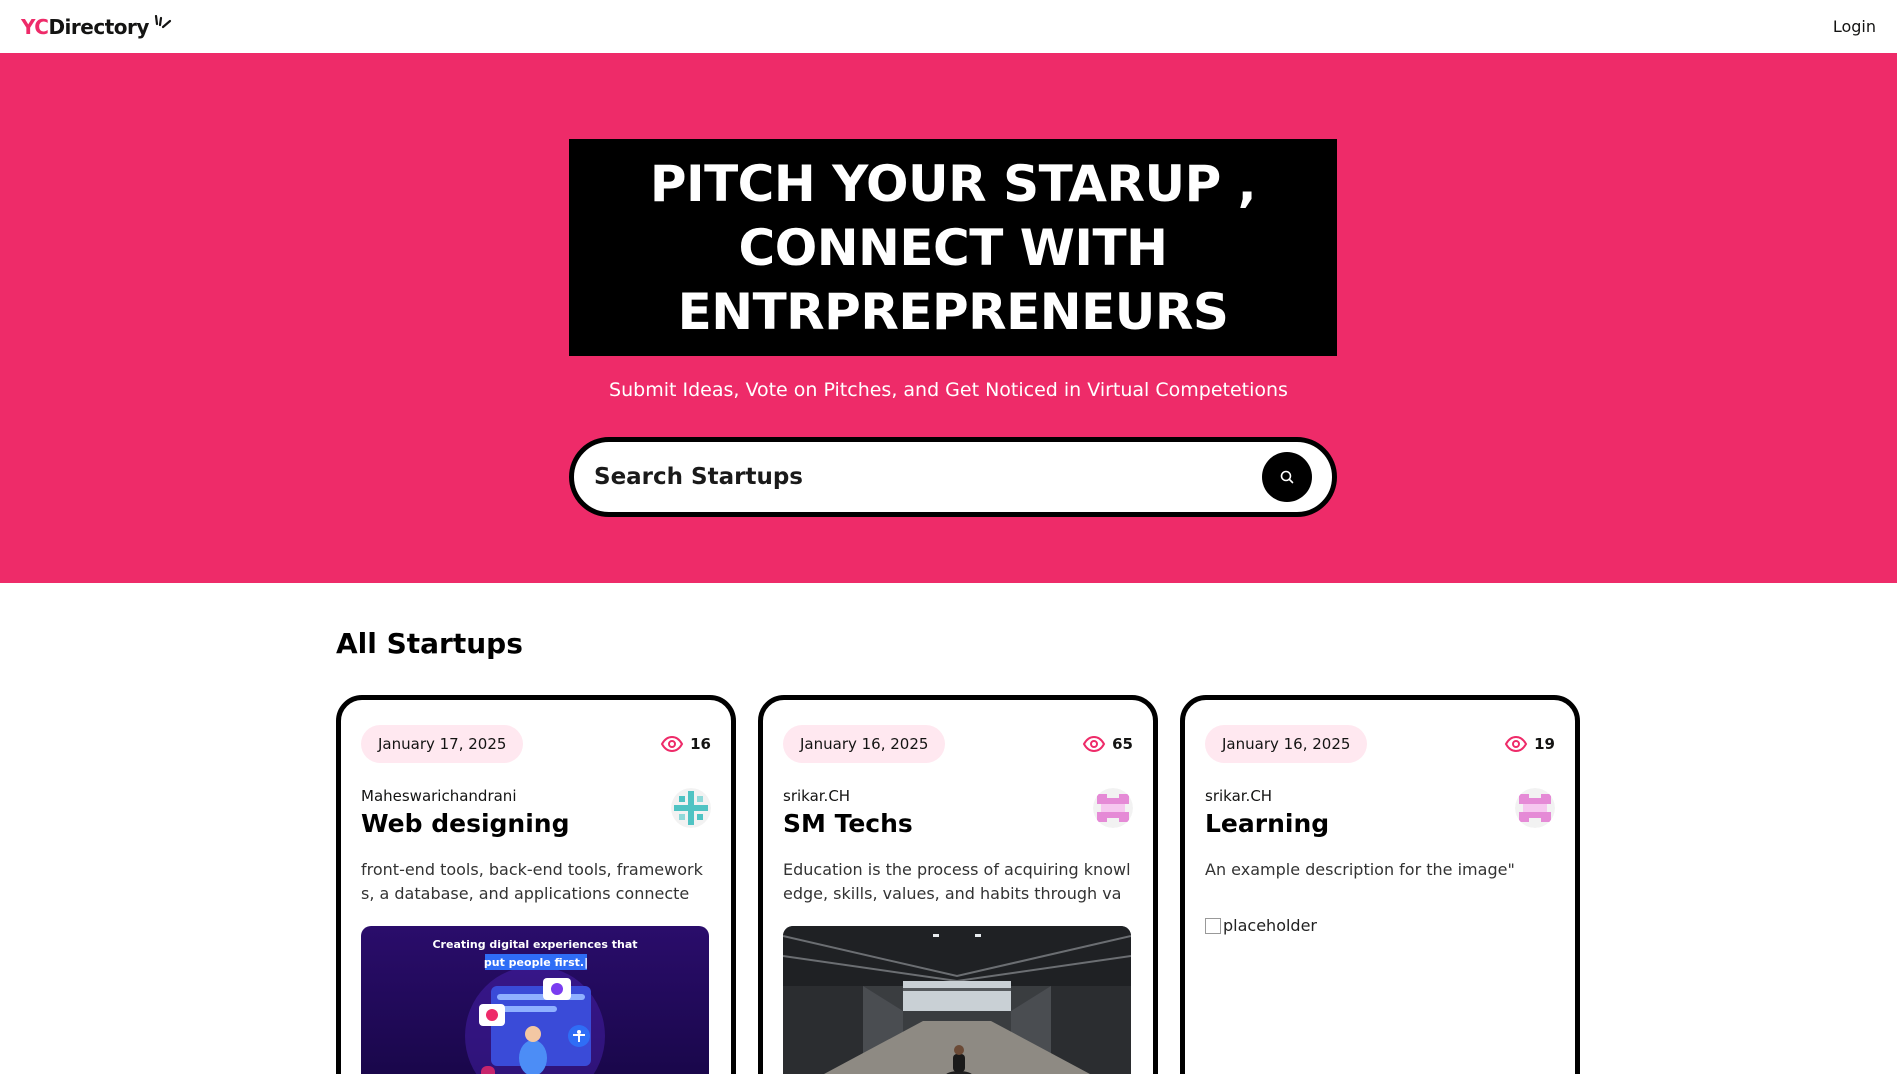  I want to click on search-icon, so click(1287, 477).